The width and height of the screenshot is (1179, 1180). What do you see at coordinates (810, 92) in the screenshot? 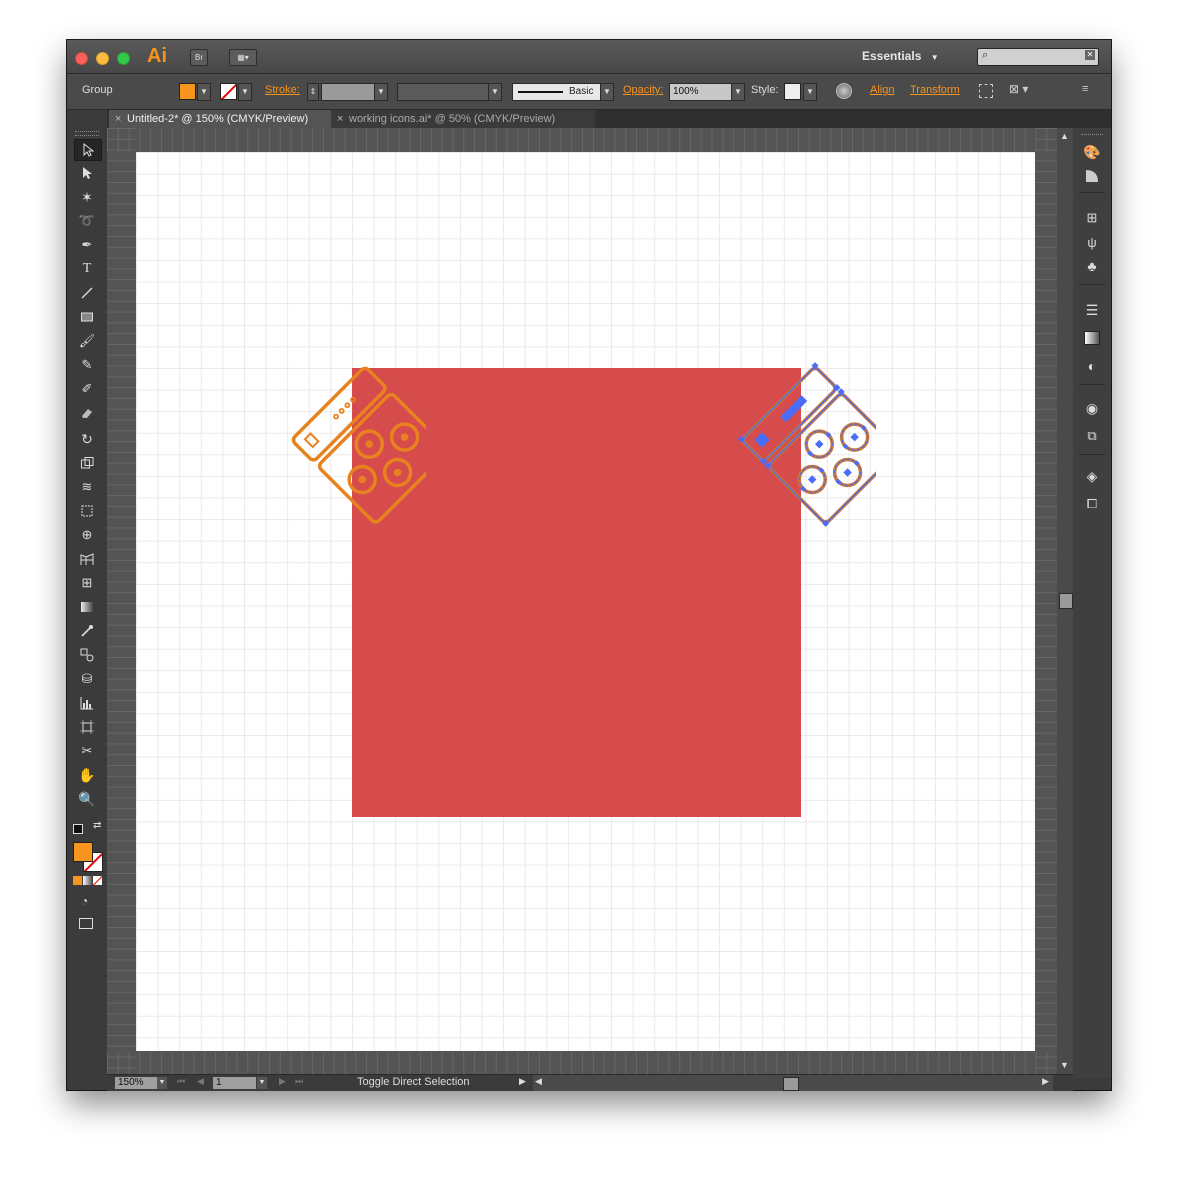
I see `graphic-style-dropdown: ▼` at bounding box center [810, 92].